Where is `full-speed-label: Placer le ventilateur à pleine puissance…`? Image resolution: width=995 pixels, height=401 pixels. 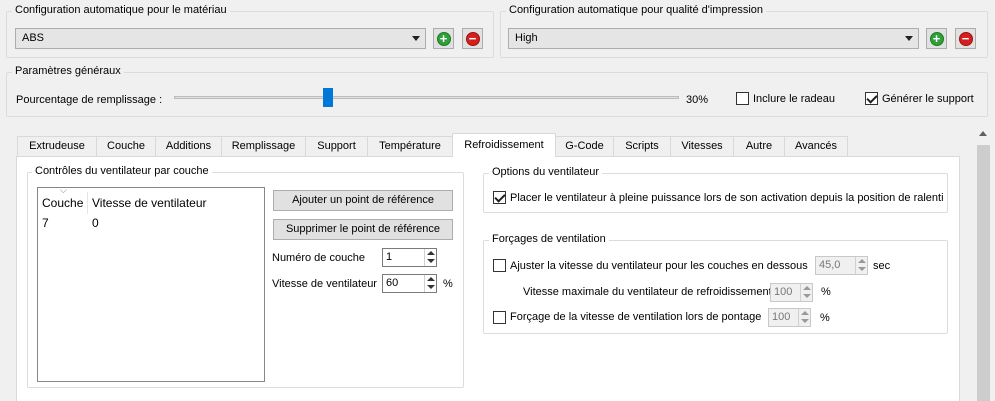
full-speed-label: Placer le ventilateur à pleine puissance… is located at coordinates (727, 198).